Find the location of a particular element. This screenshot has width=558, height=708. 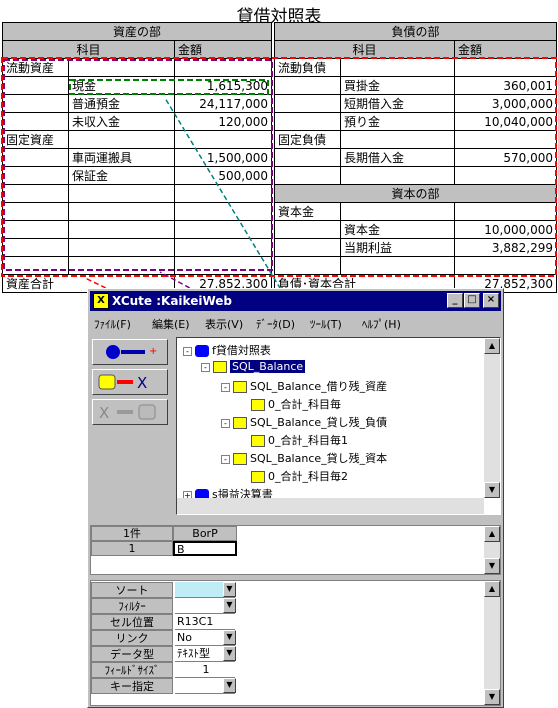

grid-column-header: BorP is located at coordinates (205, 533).